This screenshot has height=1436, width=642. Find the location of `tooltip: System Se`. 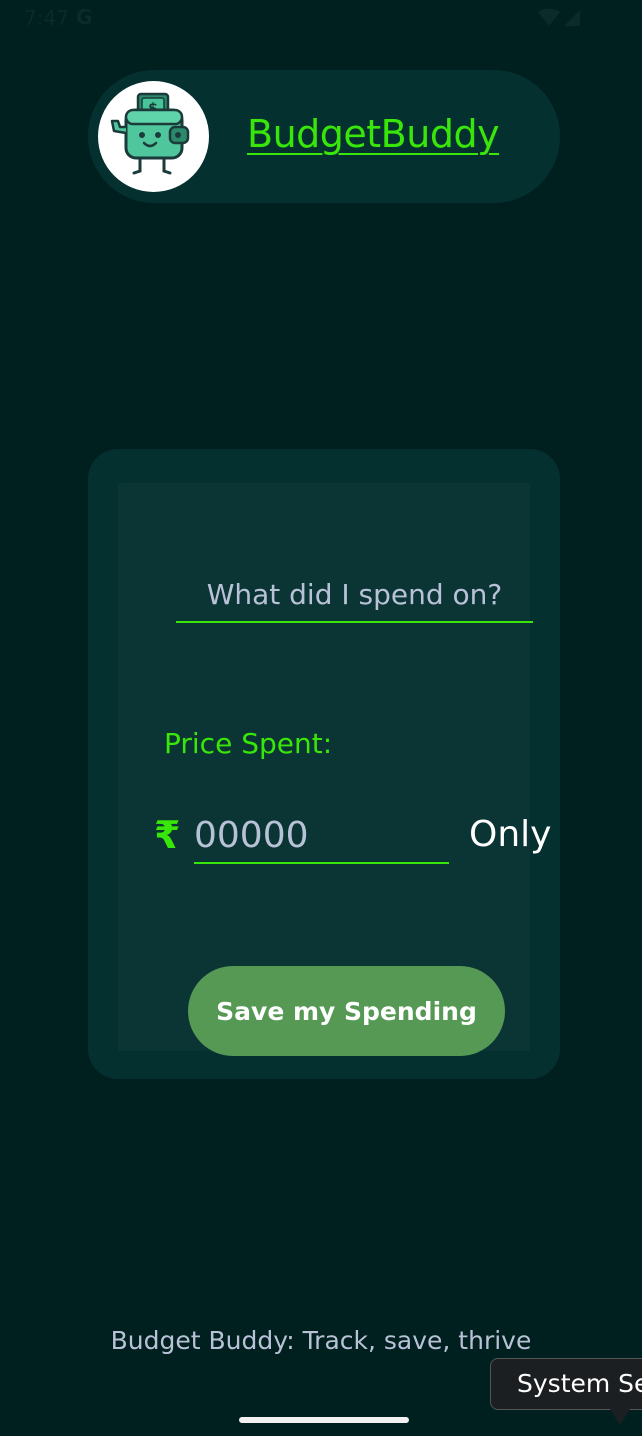

tooltip: System Se is located at coordinates (566, 1384).